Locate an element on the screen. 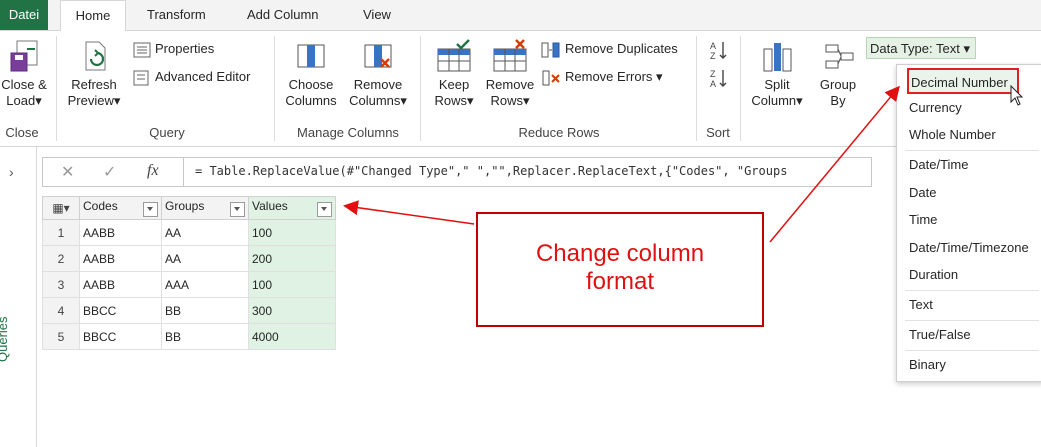 The image size is (1041, 447). arrow-to-values-column is located at coordinates (409, 212).